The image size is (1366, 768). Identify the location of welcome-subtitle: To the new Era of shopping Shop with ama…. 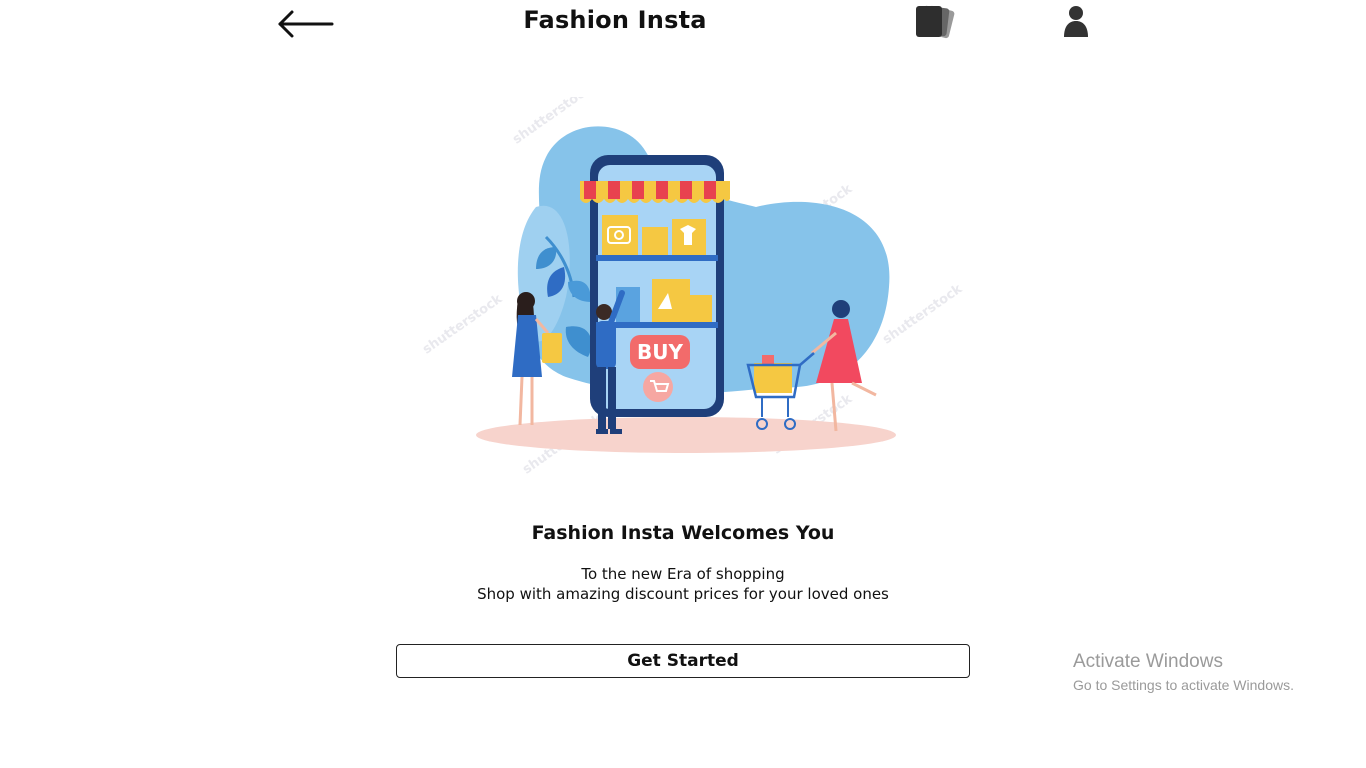
(683, 584).